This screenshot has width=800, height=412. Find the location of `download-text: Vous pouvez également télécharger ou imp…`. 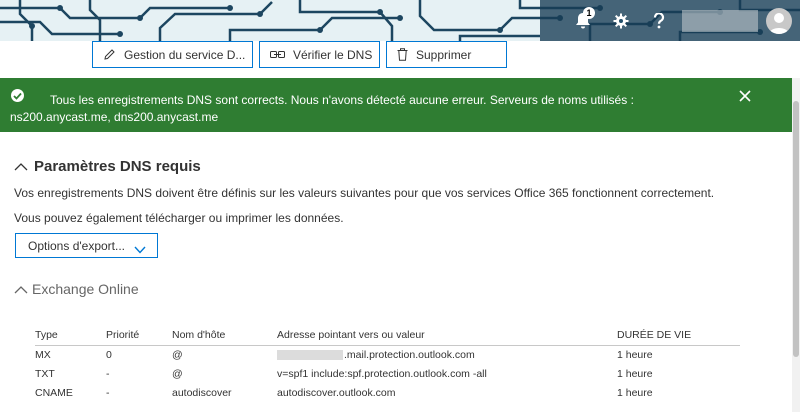

download-text: Vous pouvez également télécharger ou imp… is located at coordinates (179, 218).